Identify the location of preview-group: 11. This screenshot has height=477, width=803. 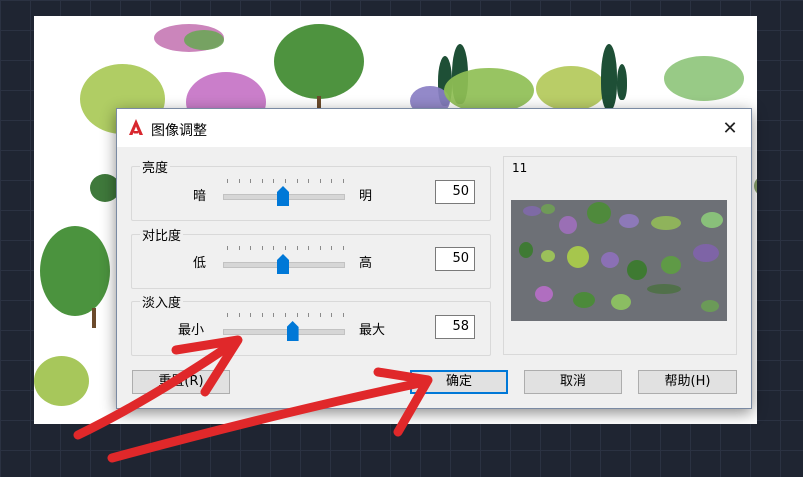
(620, 255).